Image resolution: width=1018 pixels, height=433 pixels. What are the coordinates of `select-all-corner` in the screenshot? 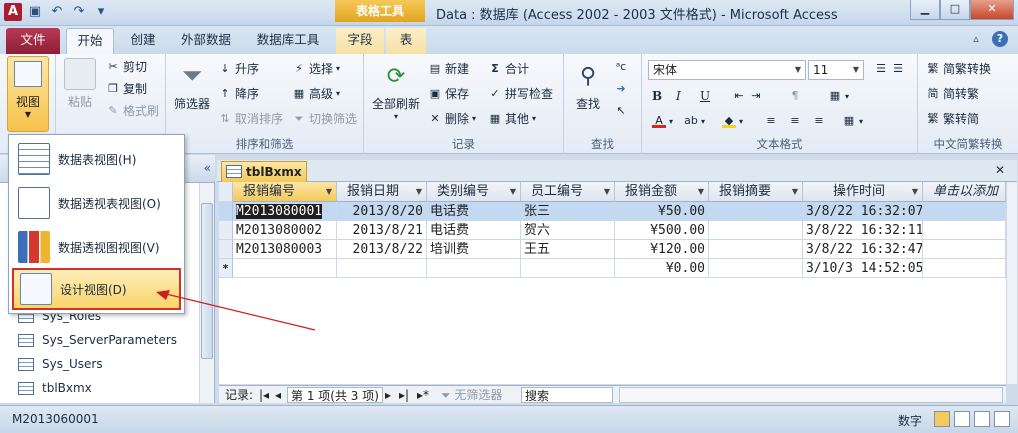 It's located at (226, 192).